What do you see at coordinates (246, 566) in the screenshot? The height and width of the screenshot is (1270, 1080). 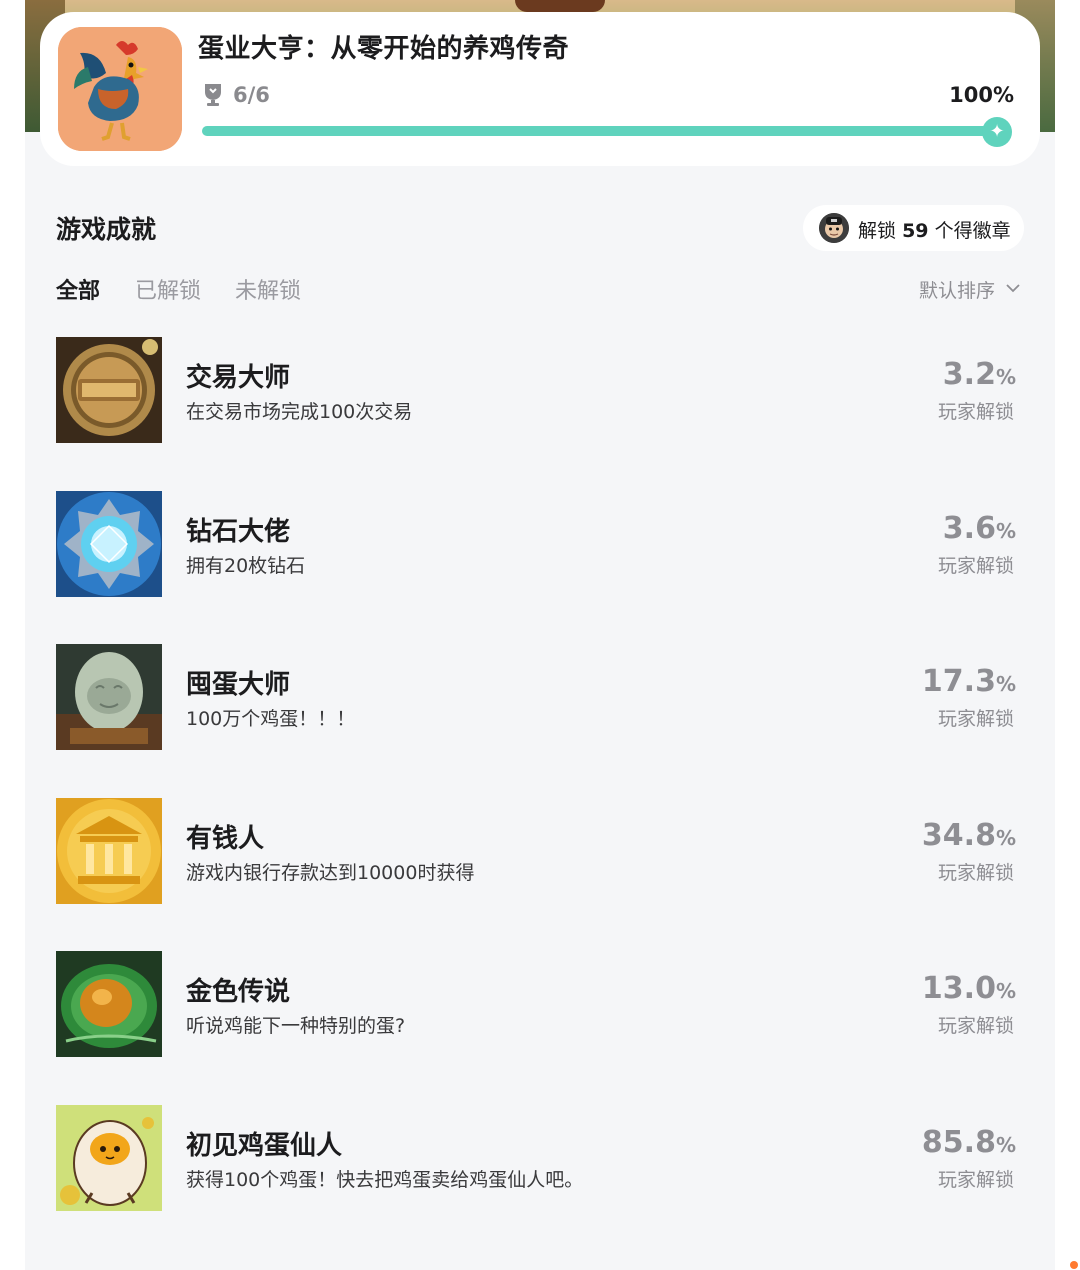 I see `achievement-desc: 拥有20枚钻石` at bounding box center [246, 566].